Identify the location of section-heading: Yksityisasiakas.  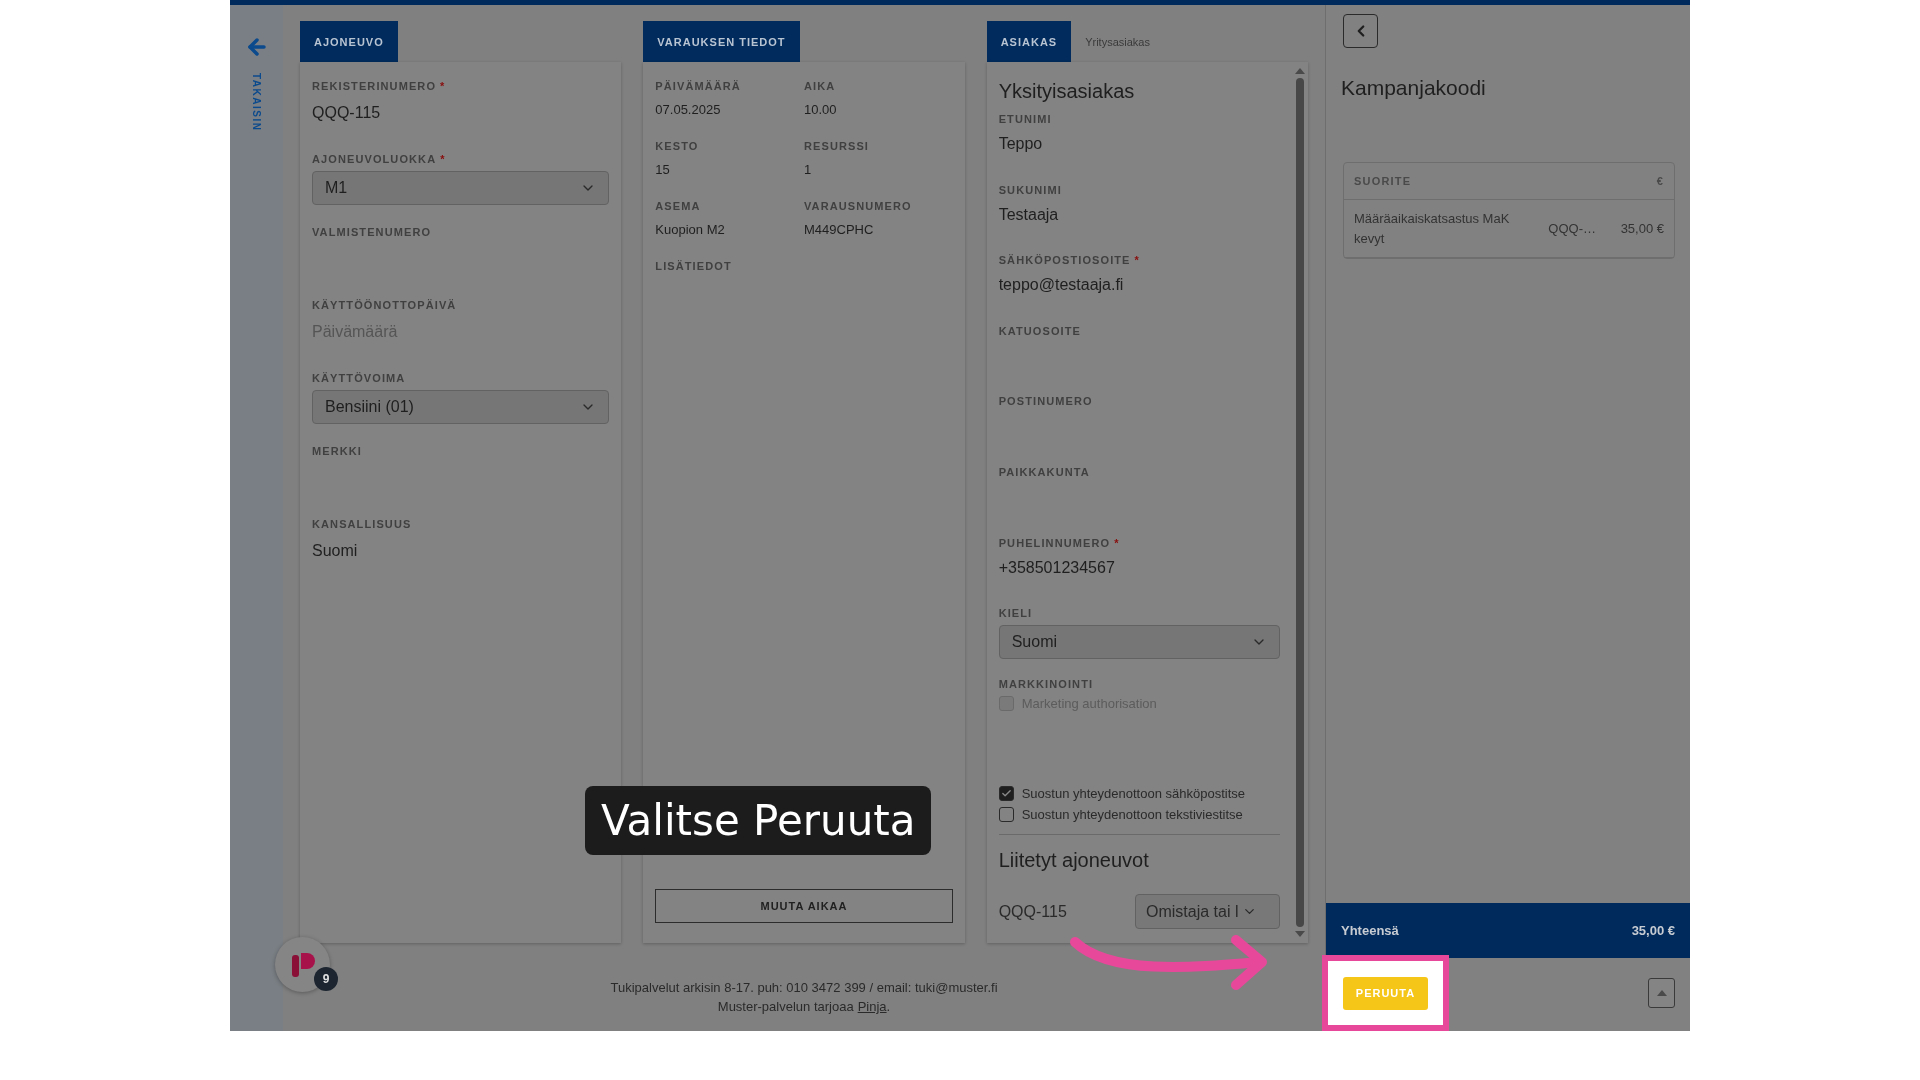
(1067, 91).